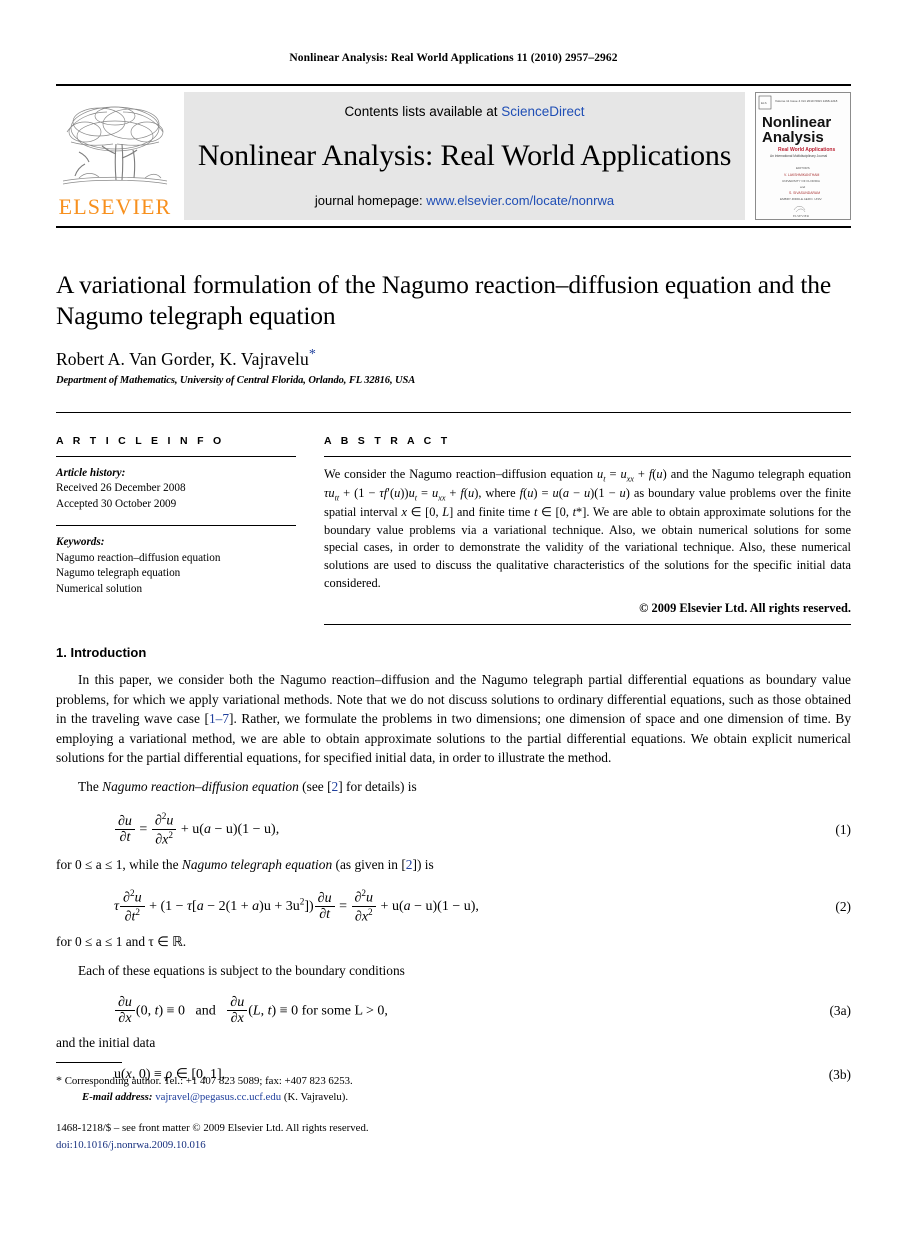 The image size is (907, 1238). What do you see at coordinates (115, 206) in the screenshot?
I see `elsevier-wordmark: ELSEVIER` at bounding box center [115, 206].